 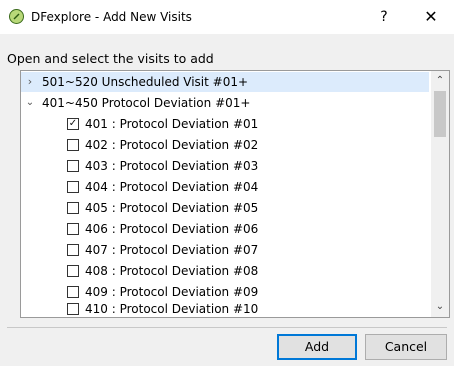 What do you see at coordinates (172, 145) in the screenshot?
I see `visit-label: 402 : Protocol Deviation #02` at bounding box center [172, 145].